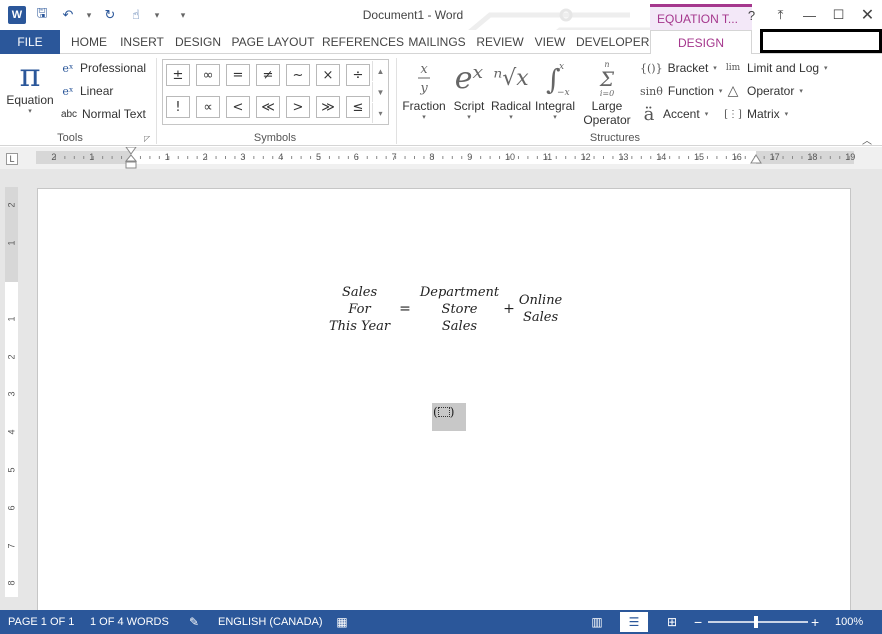 The image size is (882, 634). What do you see at coordinates (103, 114) in the screenshot?
I see `normal-text-button: abc Normal Text` at bounding box center [103, 114].